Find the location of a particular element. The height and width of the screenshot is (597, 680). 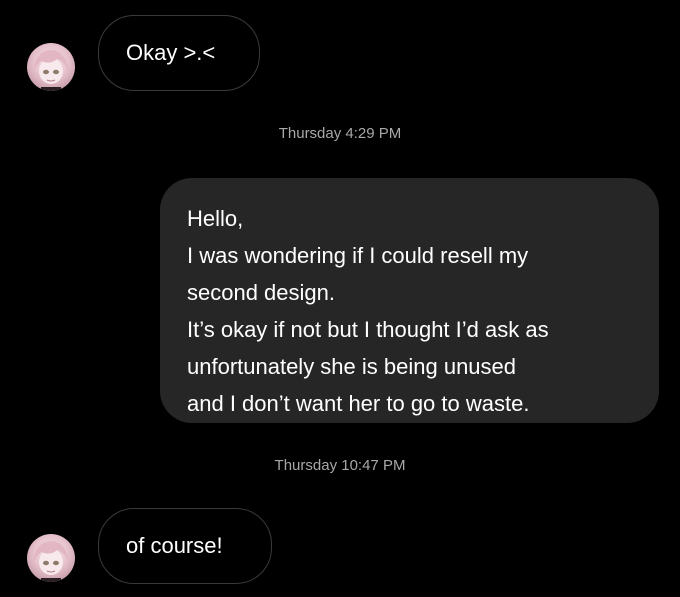

message-line: unfortunately she is being unused is located at coordinates (352, 366).